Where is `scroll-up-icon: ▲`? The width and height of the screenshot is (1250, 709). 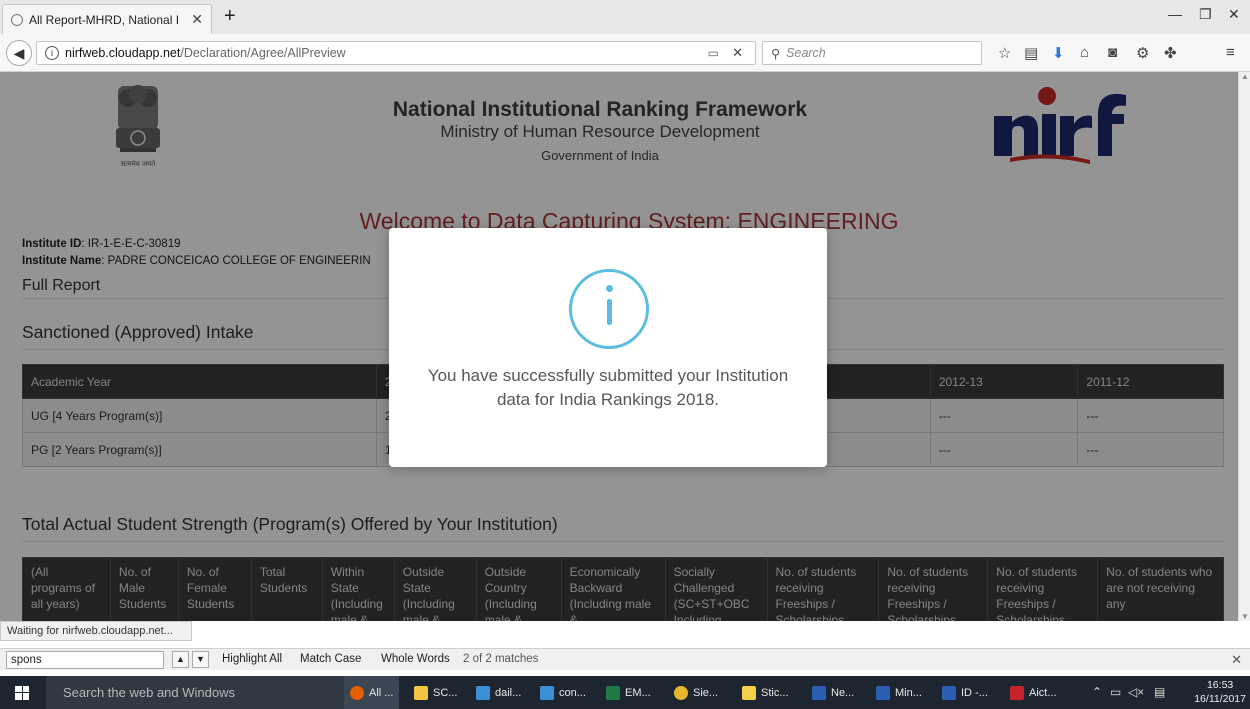
scroll-up-icon: ▲ is located at coordinates (1245, 76).